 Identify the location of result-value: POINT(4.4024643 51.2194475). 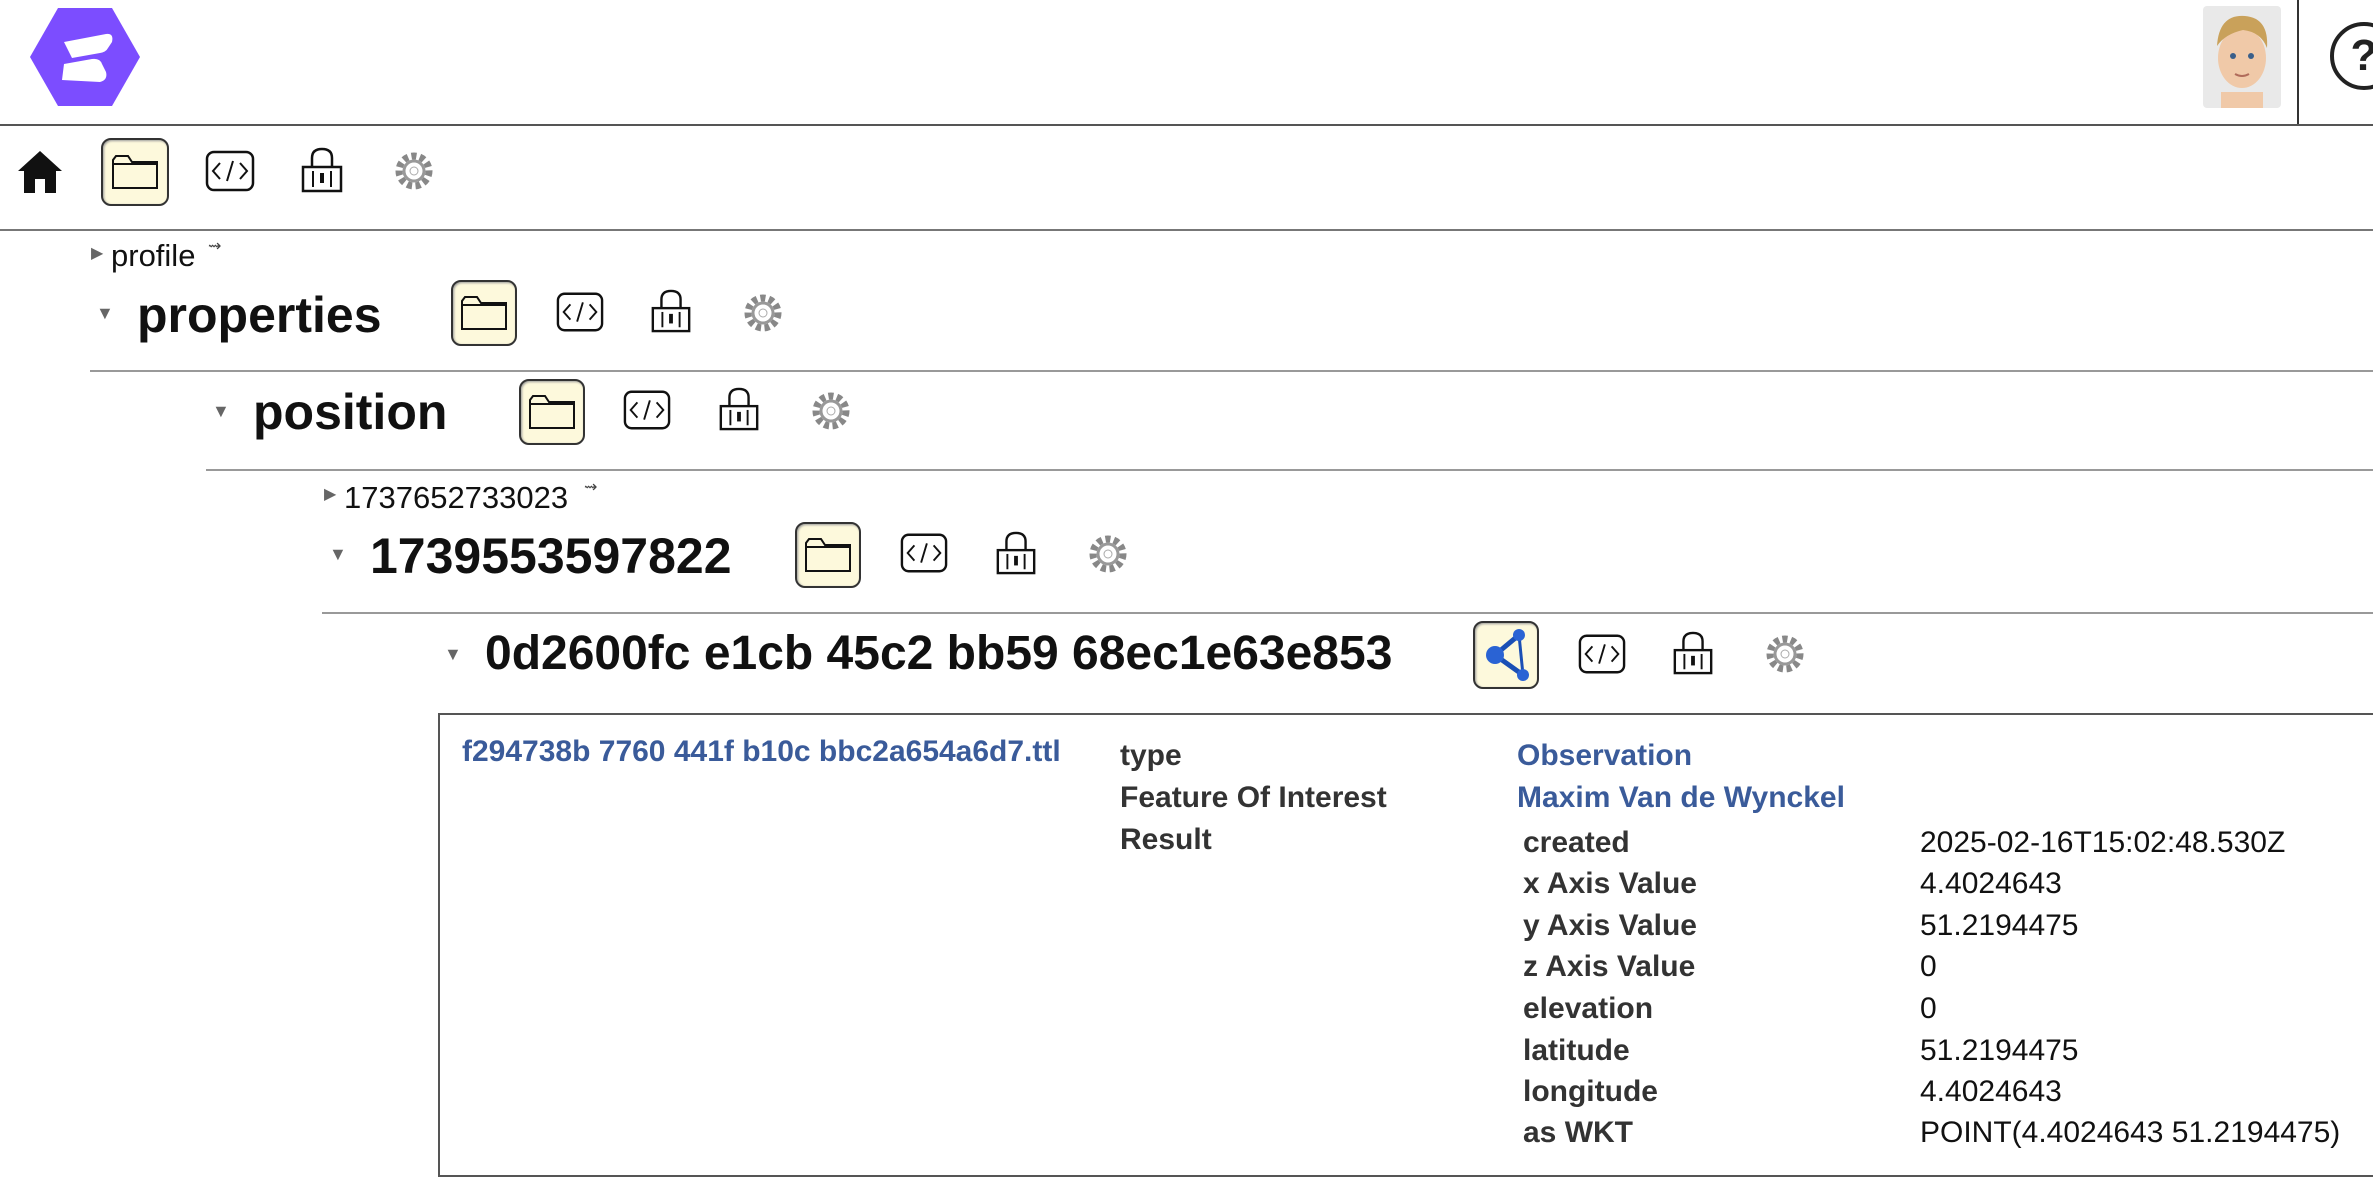
(2130, 1132).